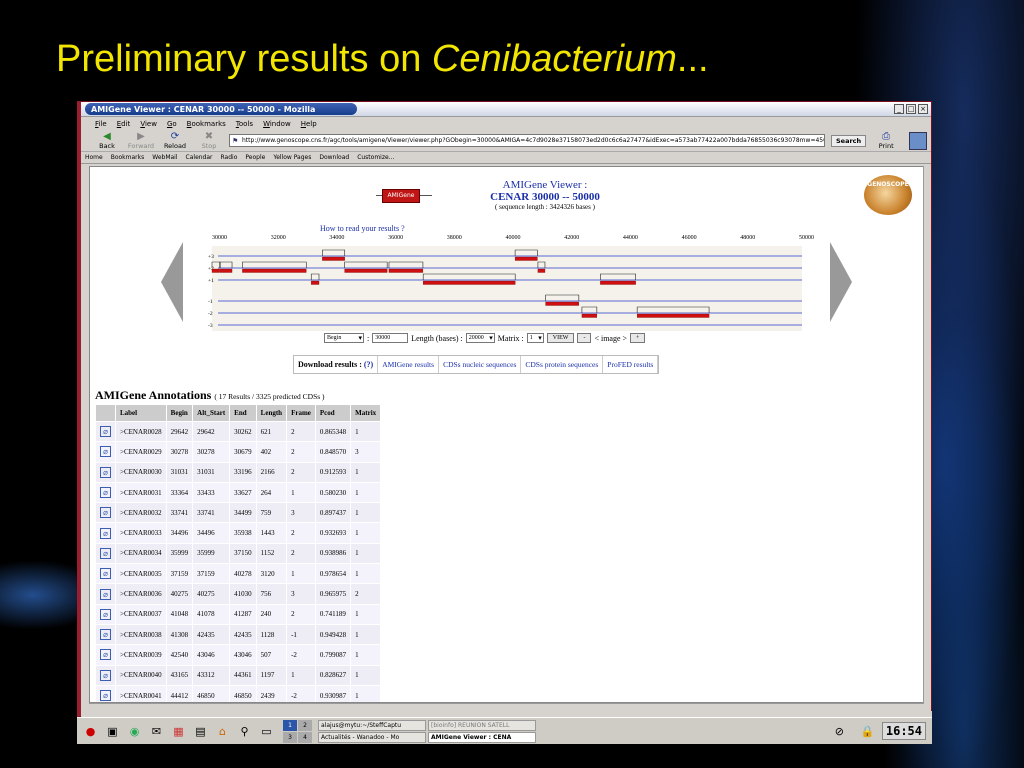 Image resolution: width=1024 pixels, height=768 pixels. What do you see at coordinates (344, 338) in the screenshot?
I see `begin-select: Begin` at bounding box center [344, 338].